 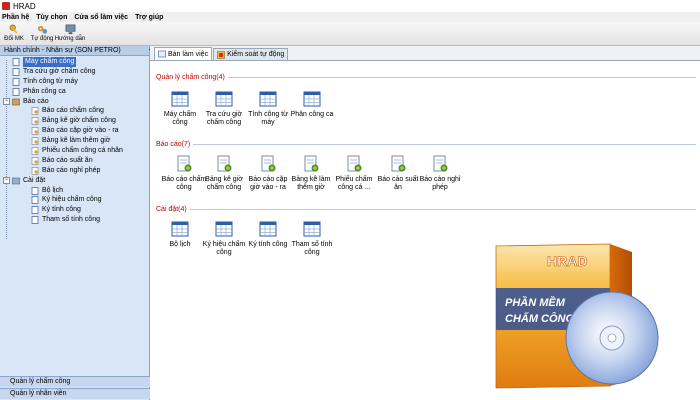 I want to click on tree-item-setting: Bộ lịch, so click(x=74, y=191).